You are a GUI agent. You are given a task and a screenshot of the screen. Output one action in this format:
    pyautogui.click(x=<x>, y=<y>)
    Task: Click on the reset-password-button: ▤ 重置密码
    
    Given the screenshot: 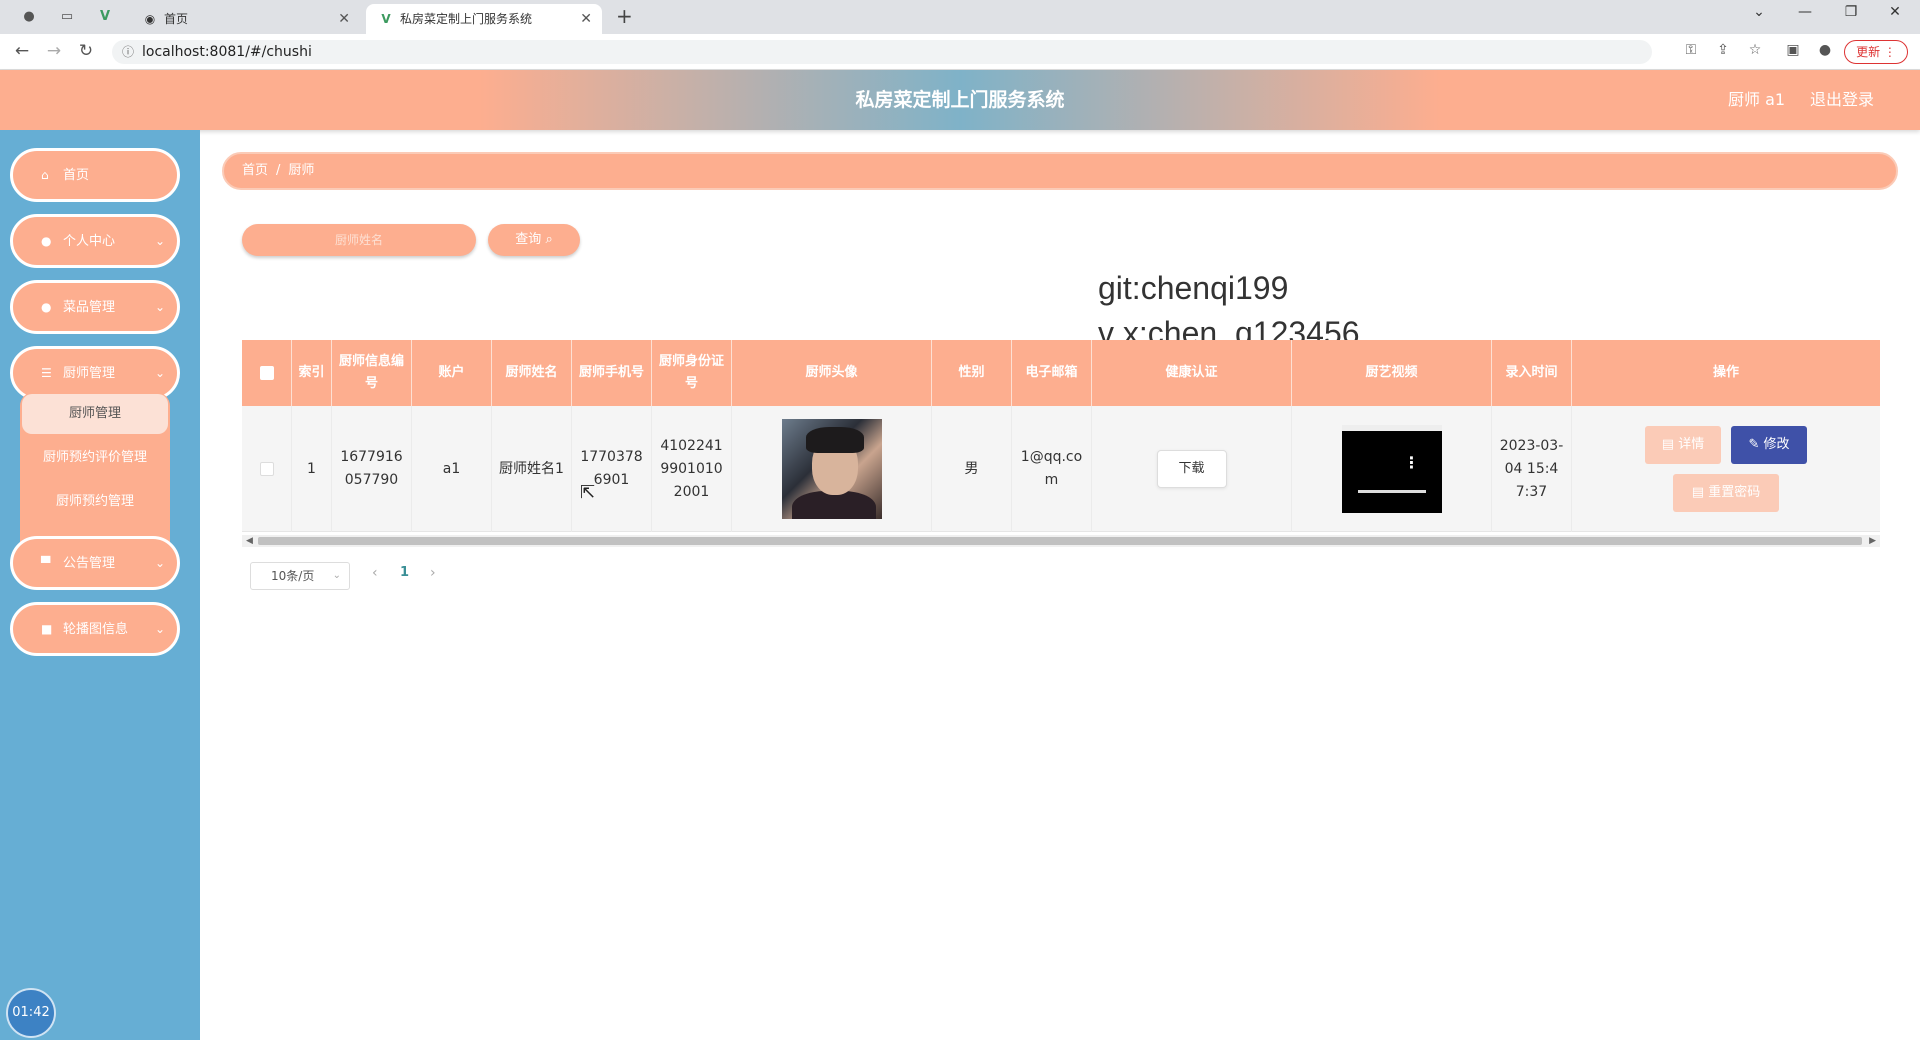 What is the action you would take?
    pyautogui.click(x=1726, y=493)
    